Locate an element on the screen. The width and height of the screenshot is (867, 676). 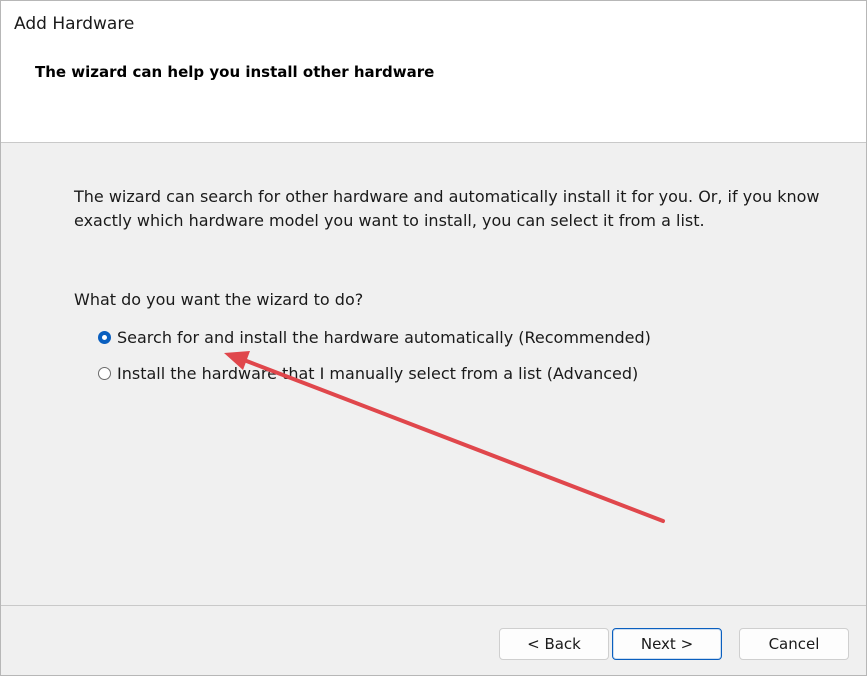
radio-checked-icon is located at coordinates (104, 337).